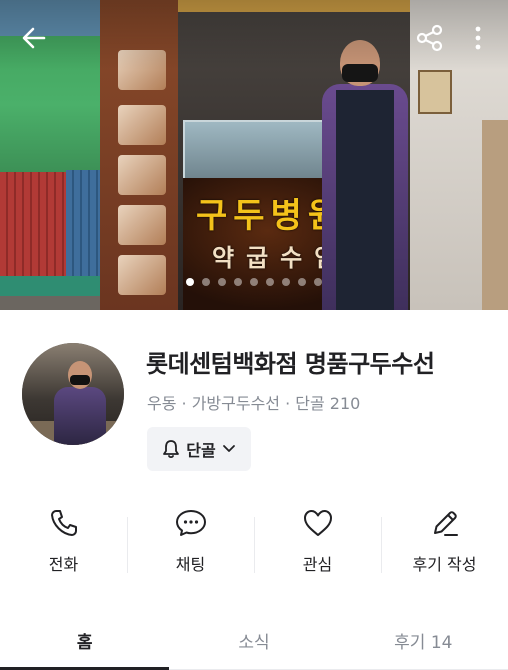 Image resolution: width=508 pixels, height=670 pixels. I want to click on arrow-left-icon, so click(34, 38).